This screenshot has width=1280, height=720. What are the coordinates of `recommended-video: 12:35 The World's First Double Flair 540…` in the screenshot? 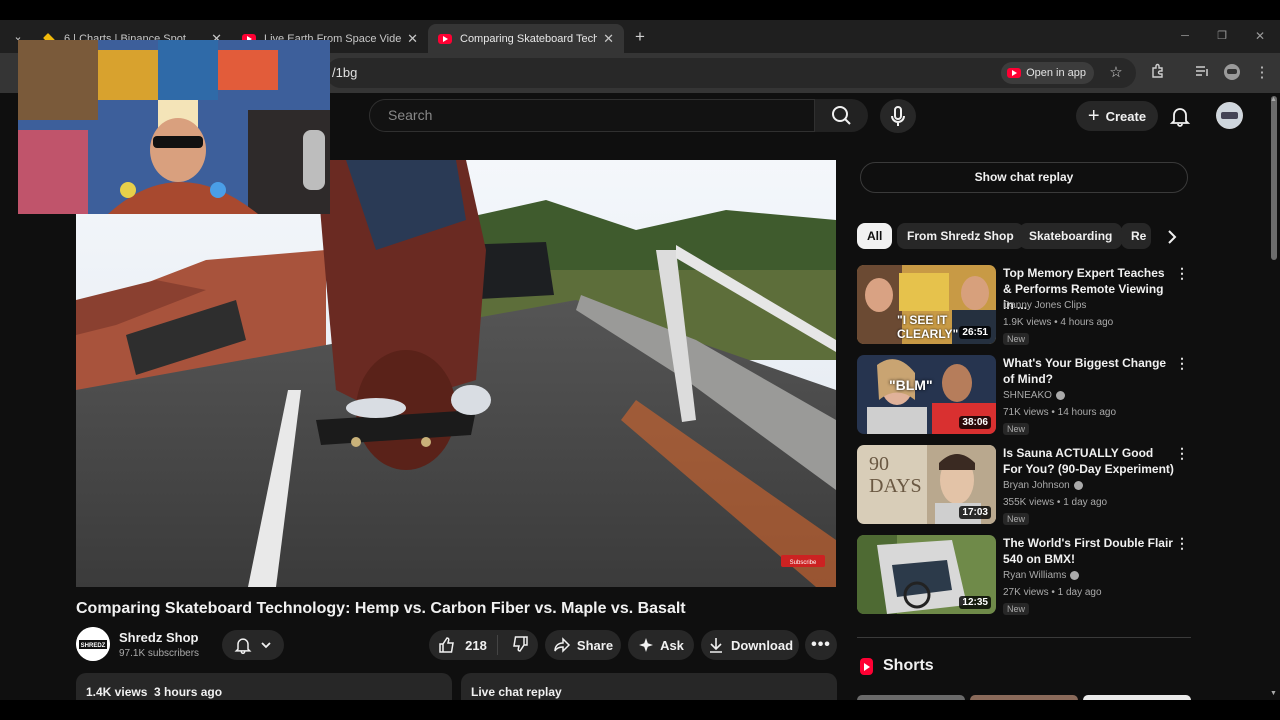 It's located at (1024, 575).